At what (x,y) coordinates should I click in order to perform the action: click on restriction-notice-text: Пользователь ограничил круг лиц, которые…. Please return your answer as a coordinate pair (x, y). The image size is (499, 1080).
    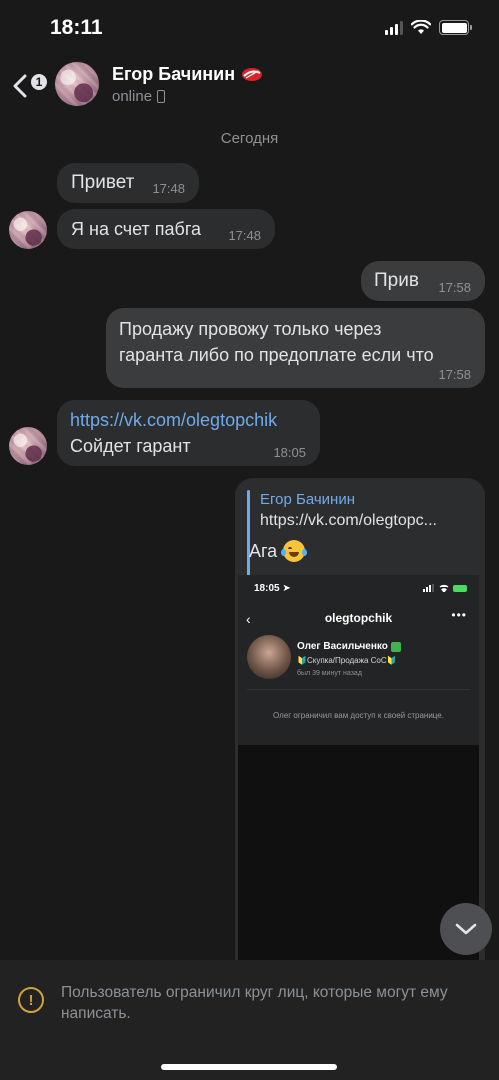
    Looking at the image, I should click on (254, 1003).